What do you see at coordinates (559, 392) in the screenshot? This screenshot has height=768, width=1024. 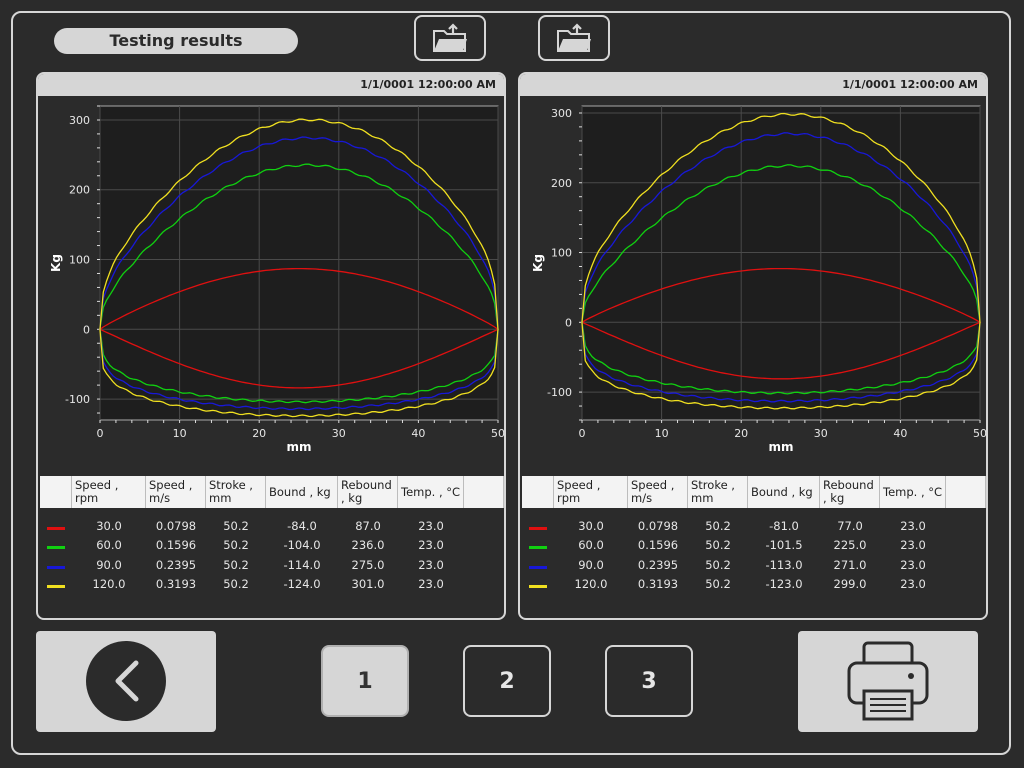 I see `y-tick-label: -100` at bounding box center [559, 392].